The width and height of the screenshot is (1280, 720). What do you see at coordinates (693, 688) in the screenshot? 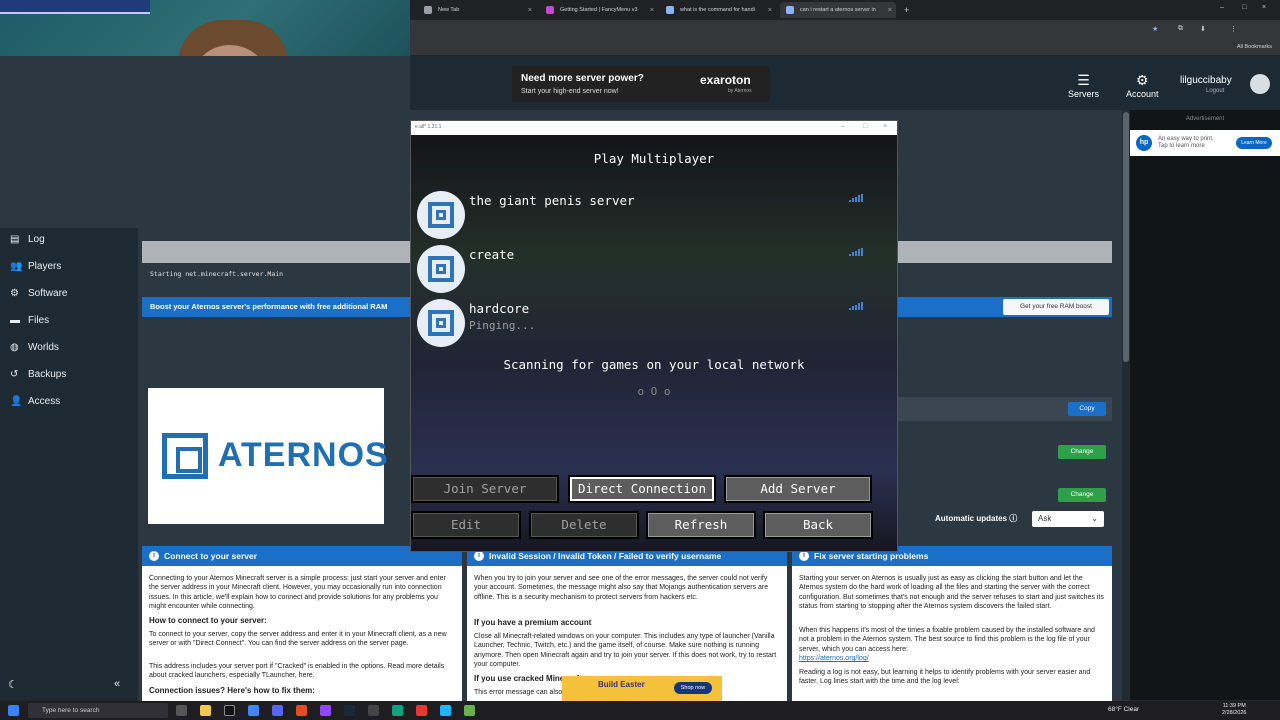
I see `shop-now-button: Shop now` at bounding box center [693, 688].